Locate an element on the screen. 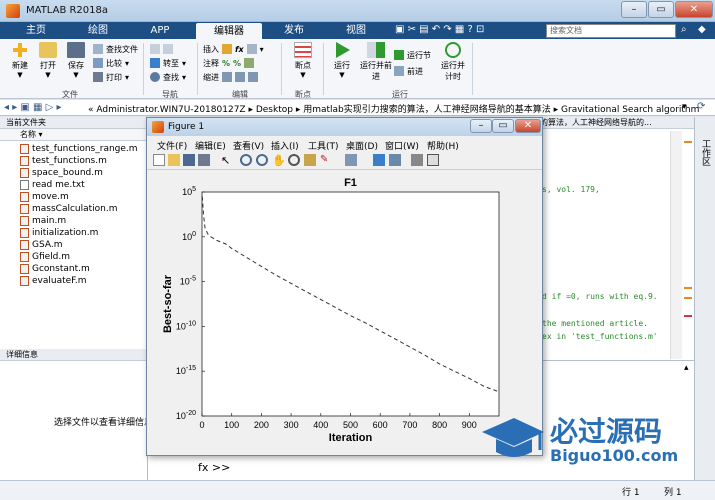 Image resolution: width=715 pixels, height=500 pixels. legend-icon is located at coordinates (395, 160).